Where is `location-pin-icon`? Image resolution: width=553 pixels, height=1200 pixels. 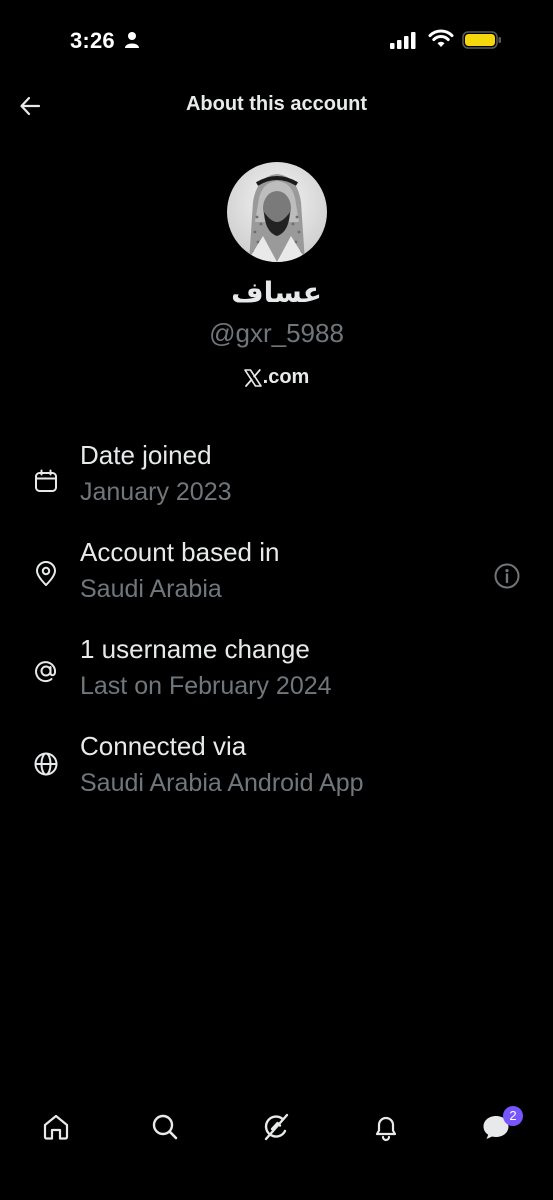 location-pin-icon is located at coordinates (46, 573).